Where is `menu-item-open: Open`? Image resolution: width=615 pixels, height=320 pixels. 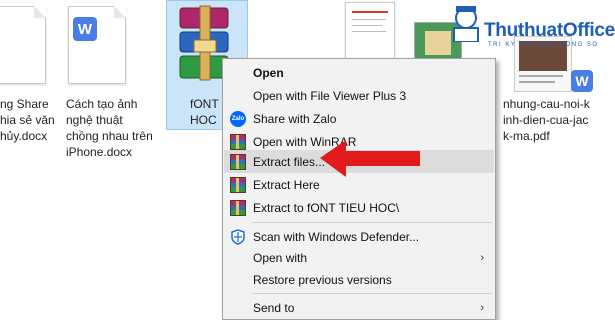 menu-item-open: Open is located at coordinates (359, 72).